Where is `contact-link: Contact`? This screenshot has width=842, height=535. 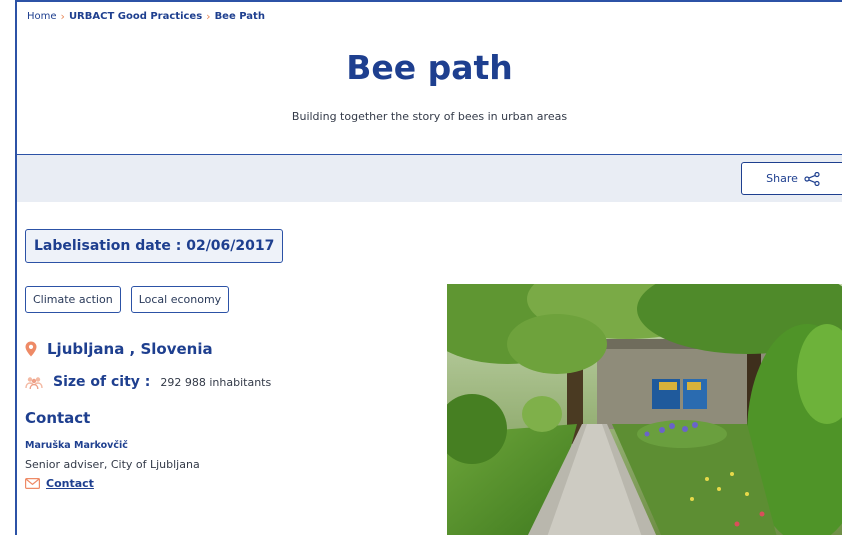
contact-link: Contact is located at coordinates (59, 483).